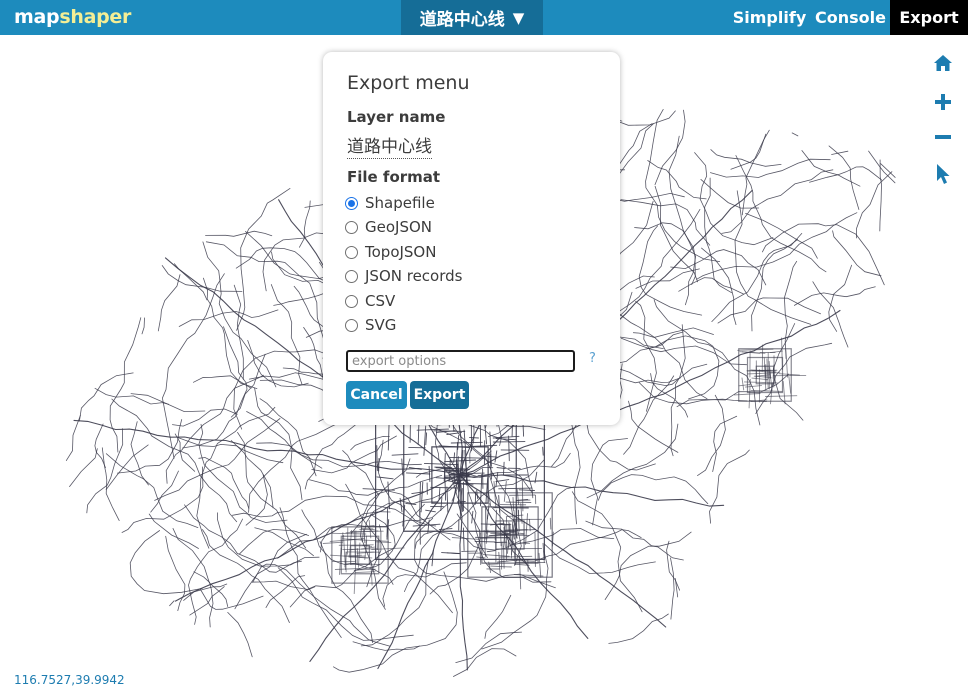 The width and height of the screenshot is (968, 700). What do you see at coordinates (943, 137) in the screenshot?
I see `zoom-out-icon` at bounding box center [943, 137].